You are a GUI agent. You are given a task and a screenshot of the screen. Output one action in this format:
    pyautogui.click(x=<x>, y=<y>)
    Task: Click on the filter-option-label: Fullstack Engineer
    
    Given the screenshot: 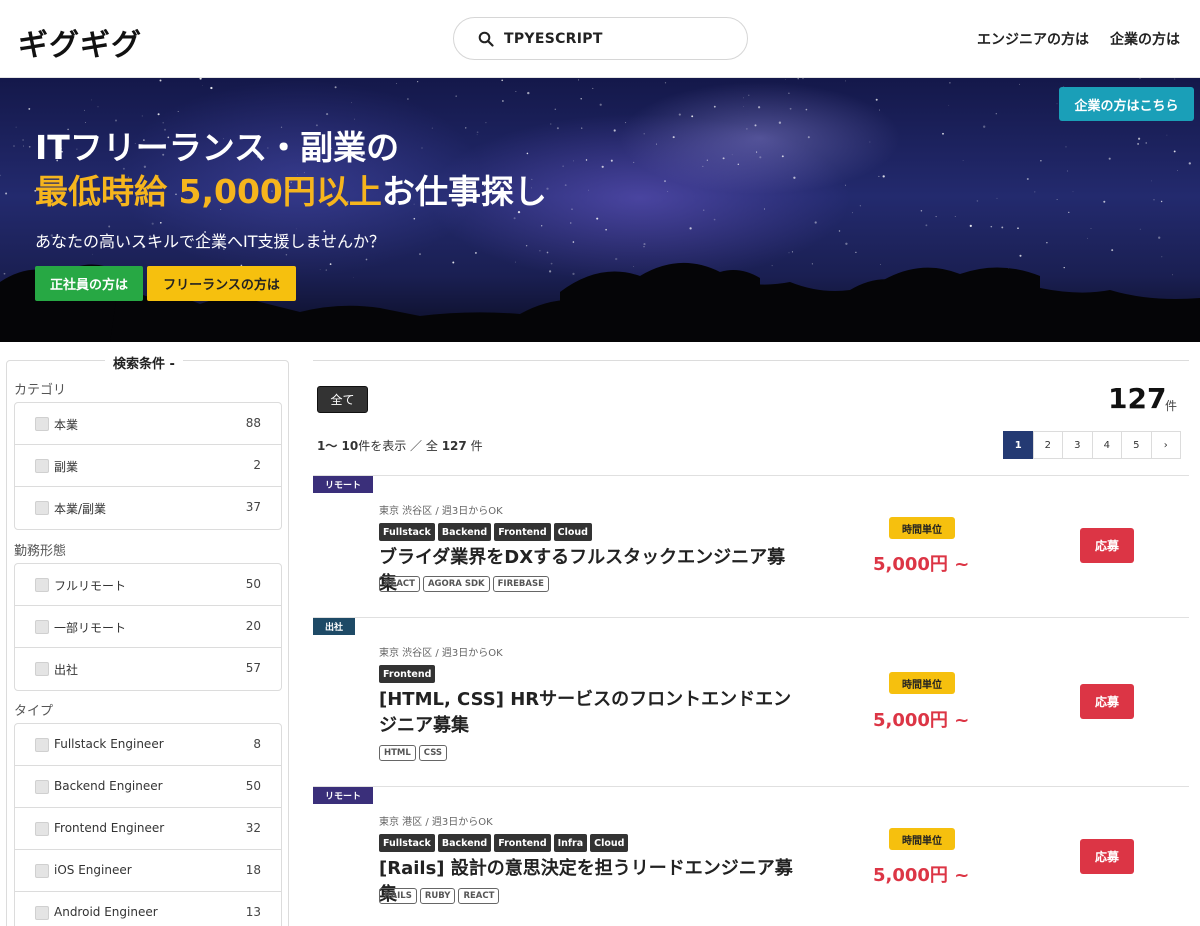 What is the action you would take?
    pyautogui.click(x=109, y=744)
    